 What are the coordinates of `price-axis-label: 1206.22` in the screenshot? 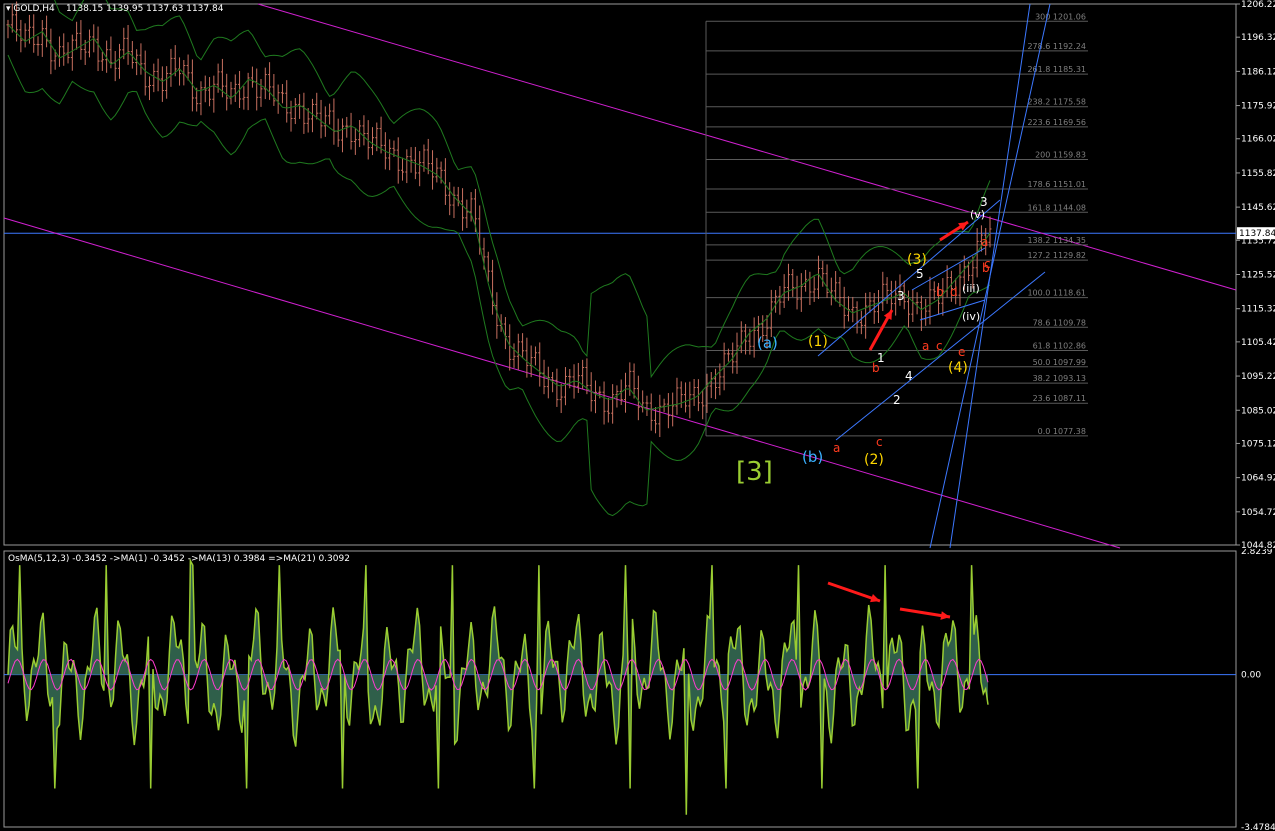 It's located at (1258, 5).